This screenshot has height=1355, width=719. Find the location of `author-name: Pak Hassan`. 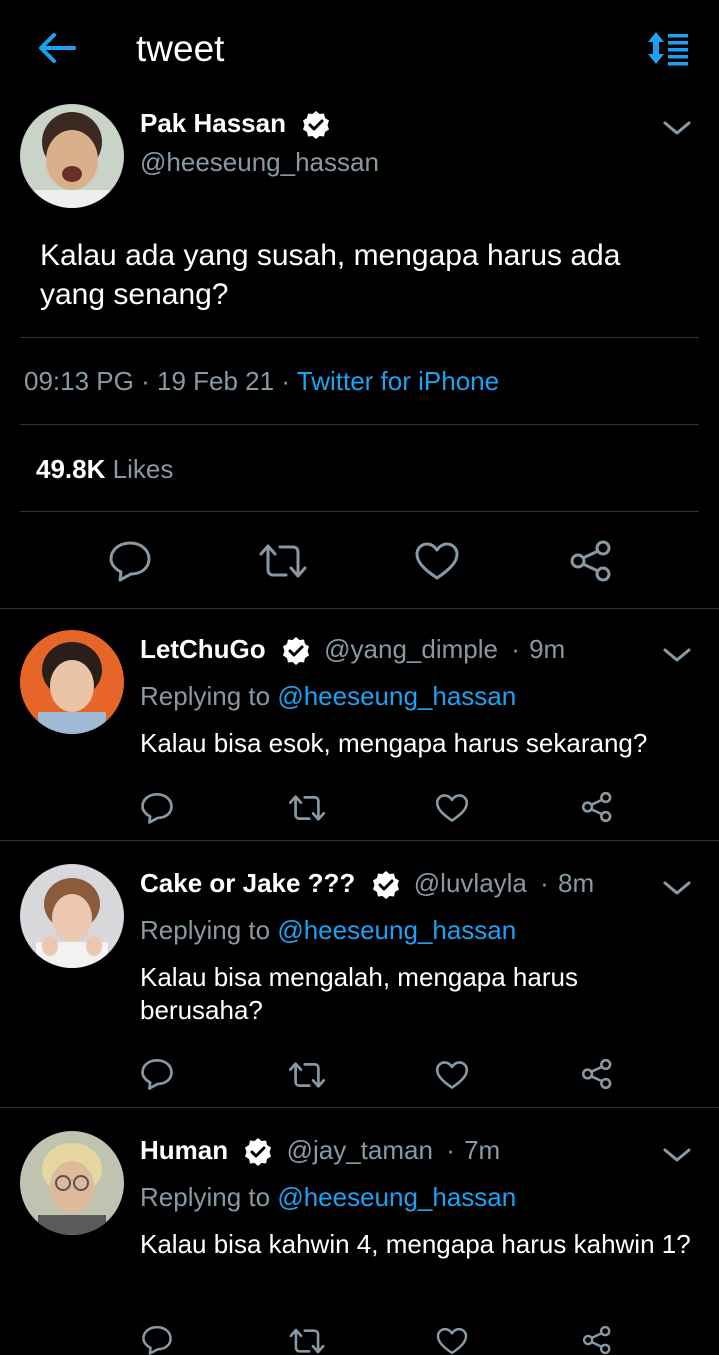

author-name: Pak Hassan is located at coordinates (235, 124).